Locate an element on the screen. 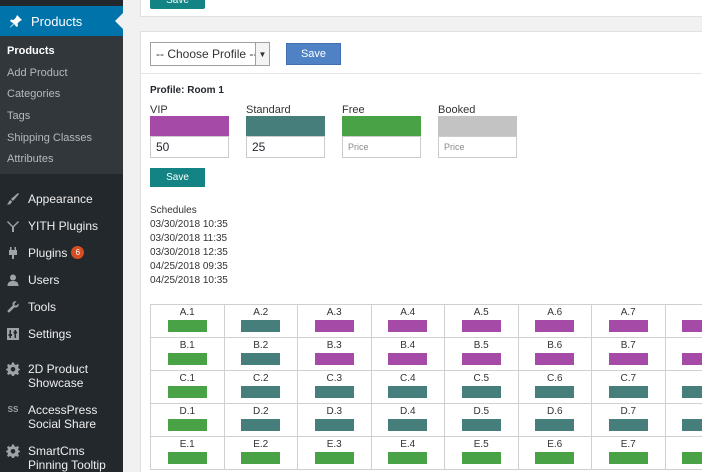  save-profile-button: Save is located at coordinates (313, 54).